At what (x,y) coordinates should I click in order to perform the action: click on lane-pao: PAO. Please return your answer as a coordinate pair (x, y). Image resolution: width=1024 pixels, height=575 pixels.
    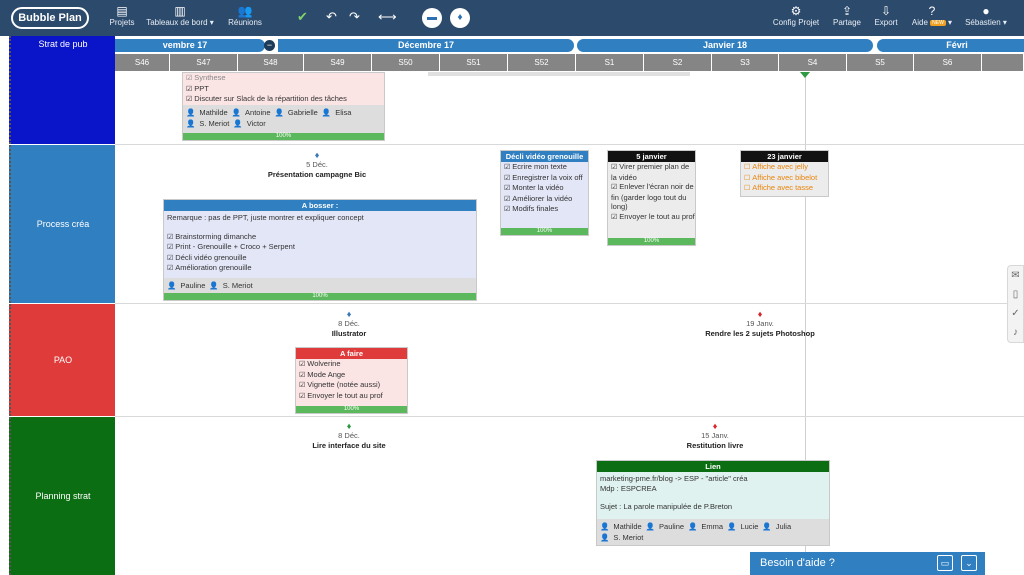
    Looking at the image, I should click on (62, 360).